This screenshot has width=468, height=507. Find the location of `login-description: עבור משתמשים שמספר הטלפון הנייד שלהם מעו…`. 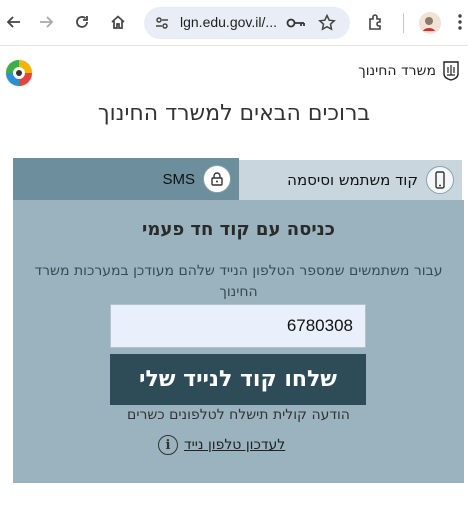

login-description: עבור משתמשים שמספר הטלפון הנייד שלהם מעו… is located at coordinates (238, 281).